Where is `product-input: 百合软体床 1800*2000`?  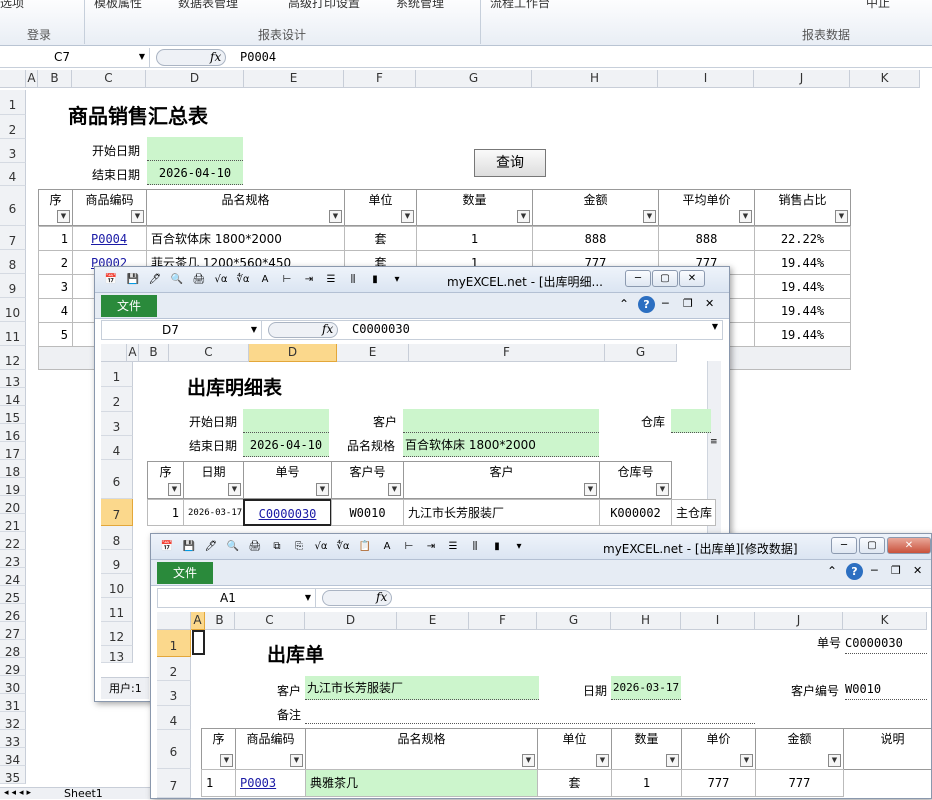 product-input: 百合软体床 1800*2000 is located at coordinates (501, 445).